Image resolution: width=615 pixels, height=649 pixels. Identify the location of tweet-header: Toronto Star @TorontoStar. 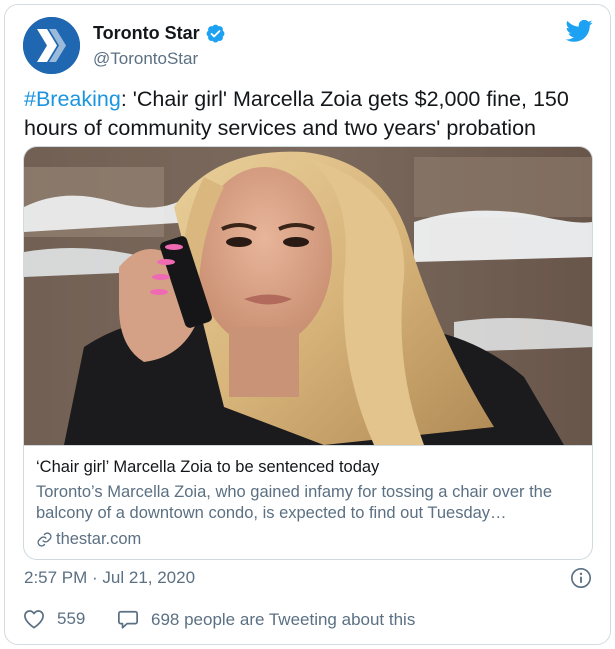
(309, 47).